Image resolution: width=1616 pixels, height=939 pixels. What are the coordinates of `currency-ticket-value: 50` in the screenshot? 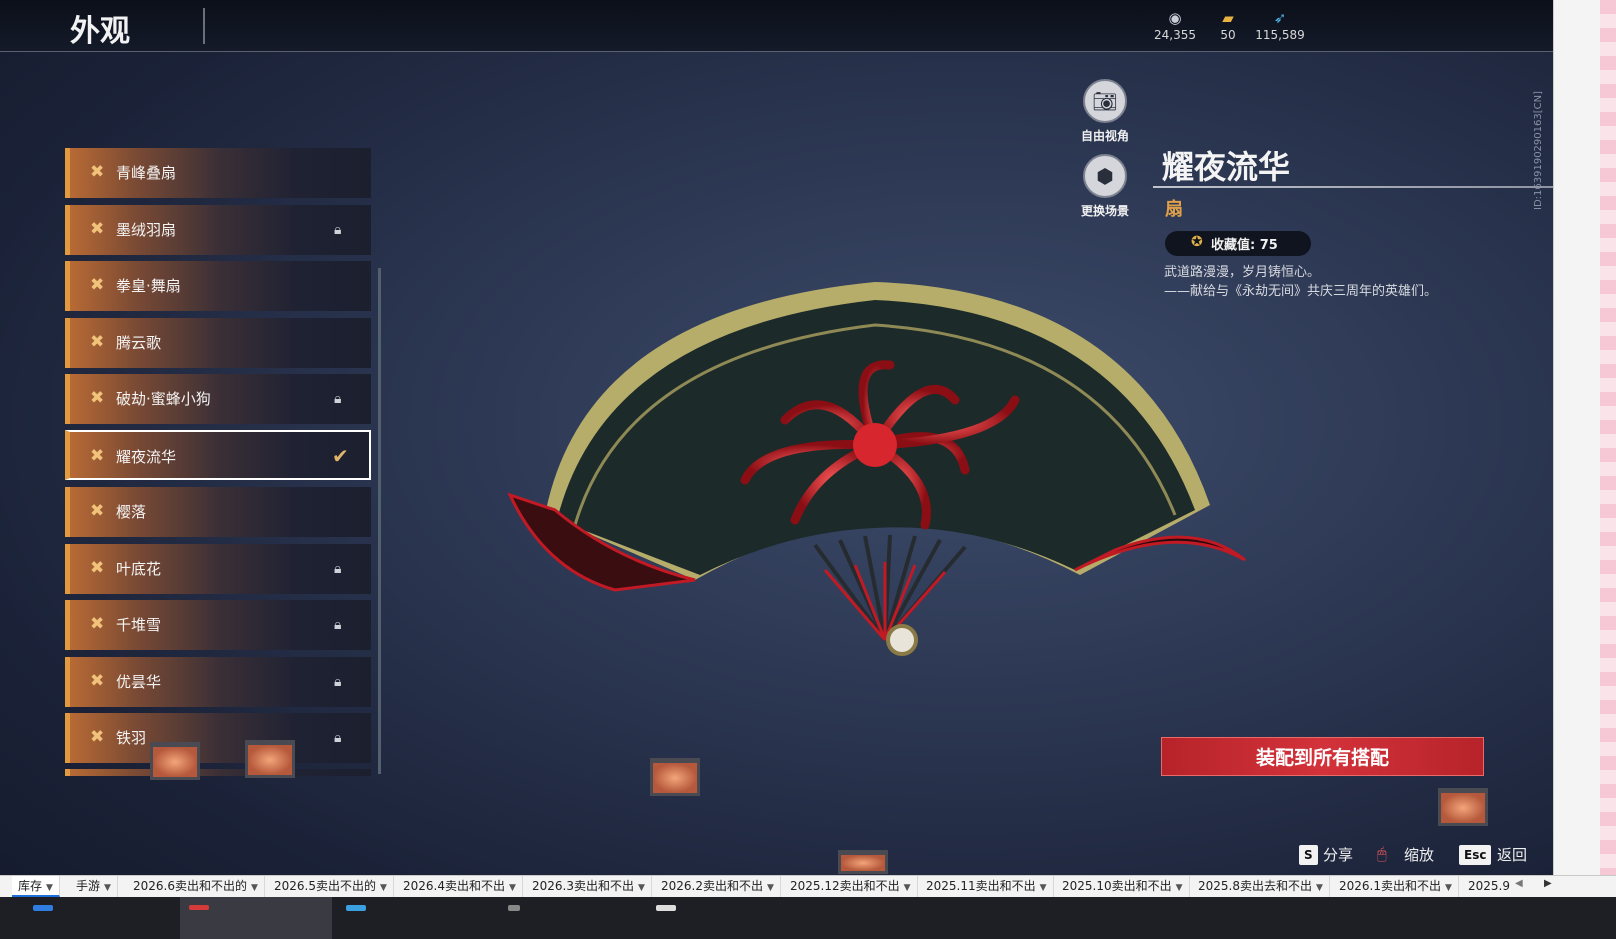 It's located at (1228, 35).